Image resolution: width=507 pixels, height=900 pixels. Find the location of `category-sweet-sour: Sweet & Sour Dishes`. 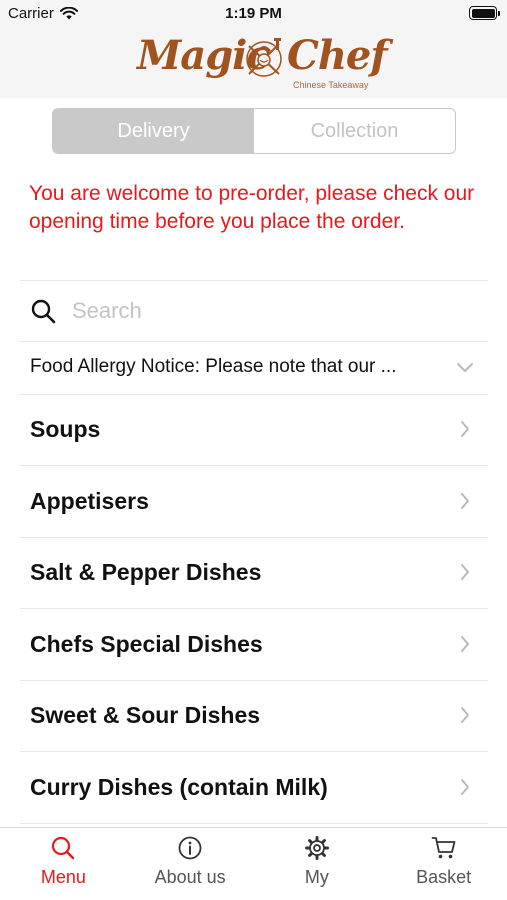

category-sweet-sour: Sweet & Sour Dishes is located at coordinates (254, 716).